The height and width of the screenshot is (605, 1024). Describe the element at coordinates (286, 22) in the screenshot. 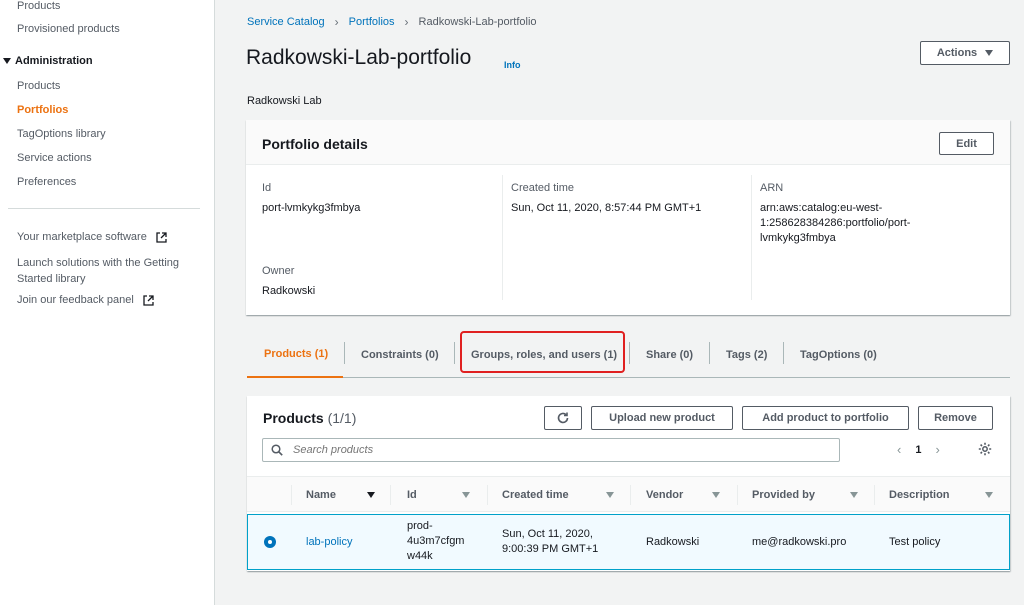

I see `breadcrumb-service-catalog: Service Catalog` at that location.